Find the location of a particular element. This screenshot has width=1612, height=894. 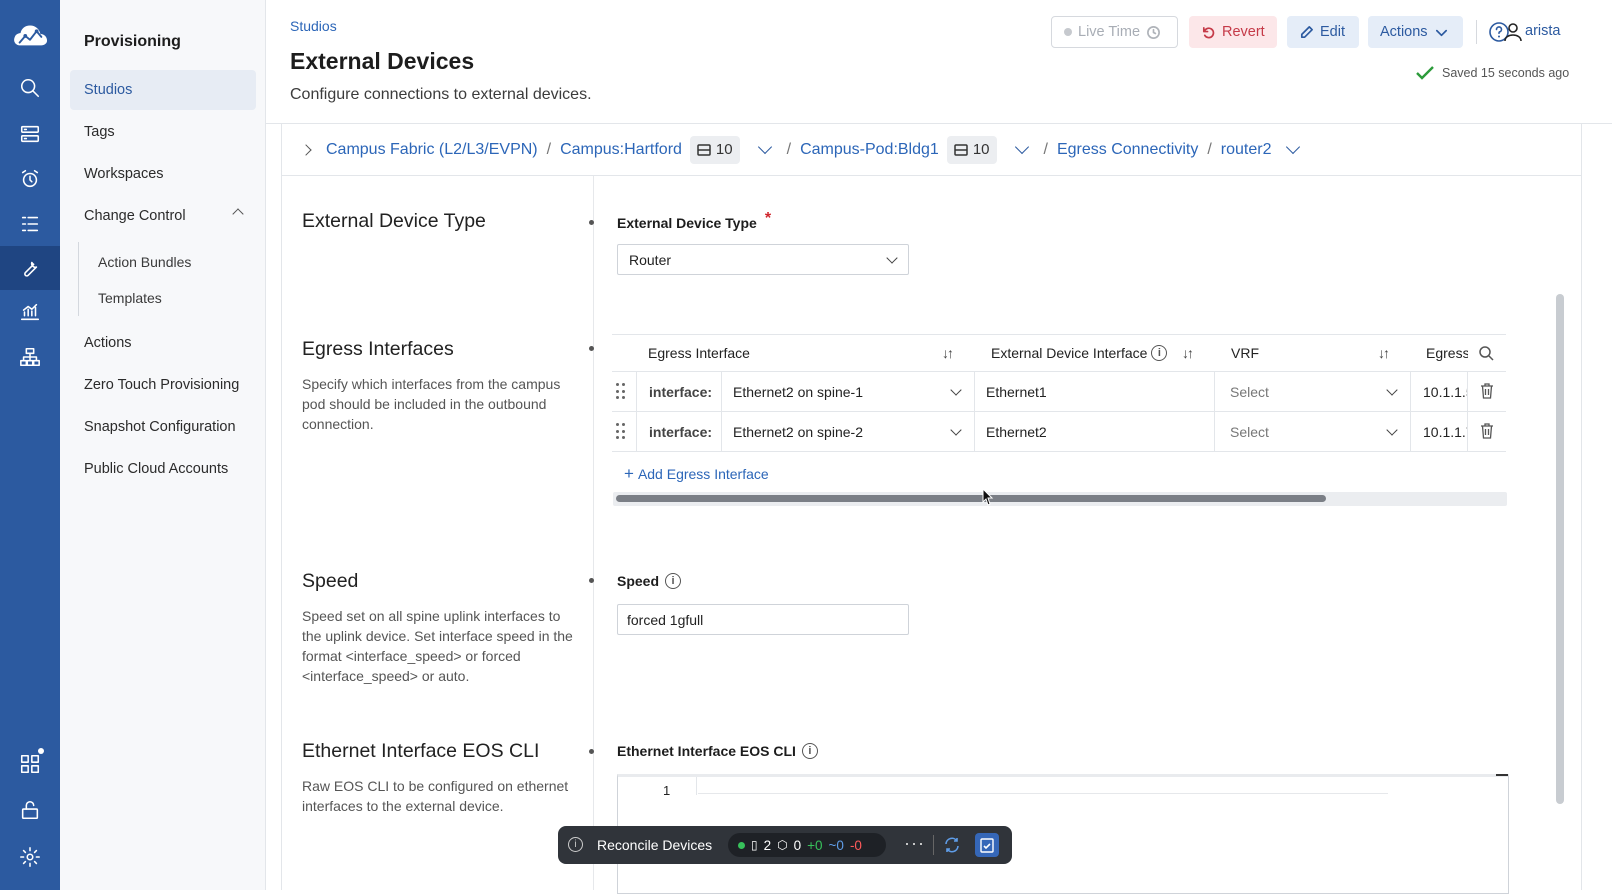

ext-interface-input: Ethernet1 is located at coordinates (1095, 392).